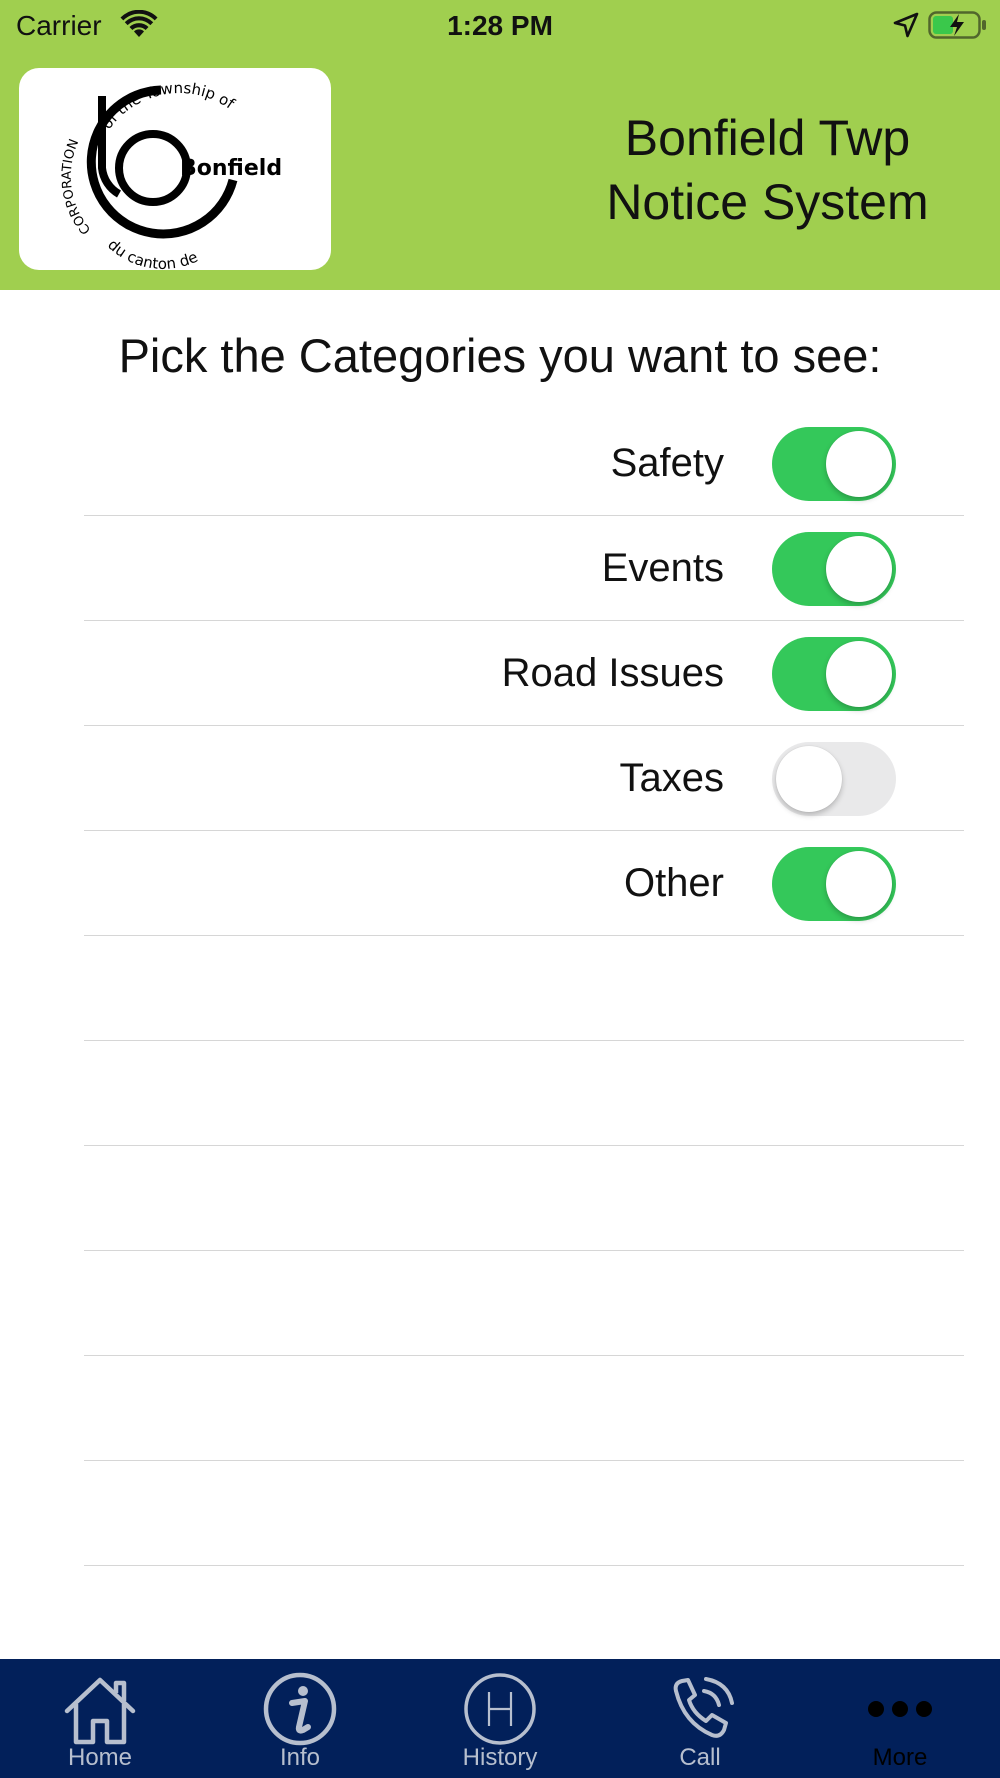 The width and height of the screenshot is (1000, 1778). I want to click on tab-home: Home, so click(100, 1718).